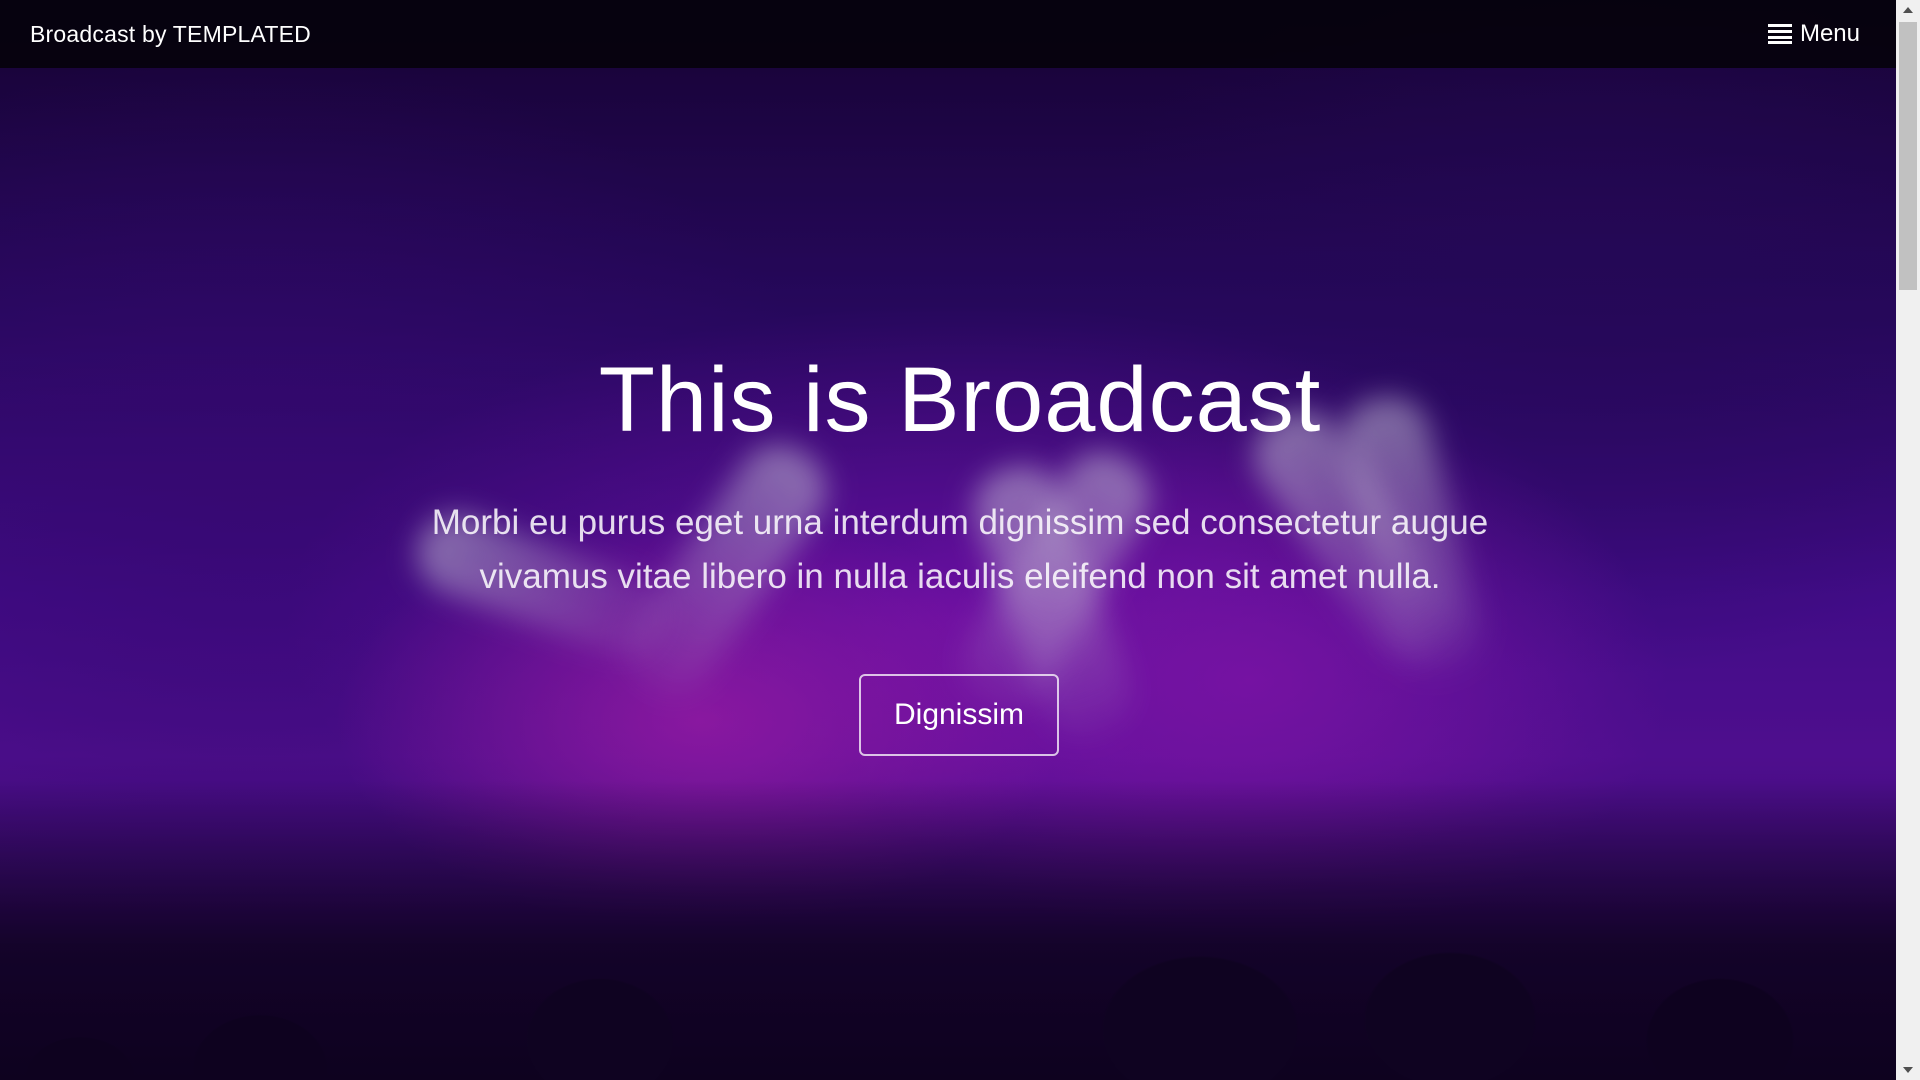 The width and height of the screenshot is (1920, 1080). I want to click on scroll-up-button, so click(1908, 10).